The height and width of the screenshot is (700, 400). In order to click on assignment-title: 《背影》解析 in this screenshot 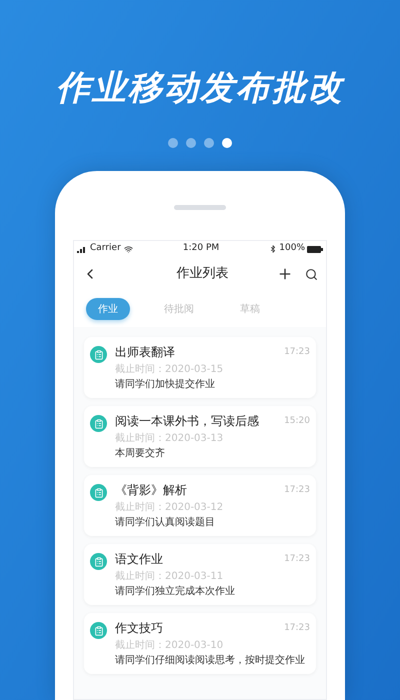, I will do `click(151, 490)`.